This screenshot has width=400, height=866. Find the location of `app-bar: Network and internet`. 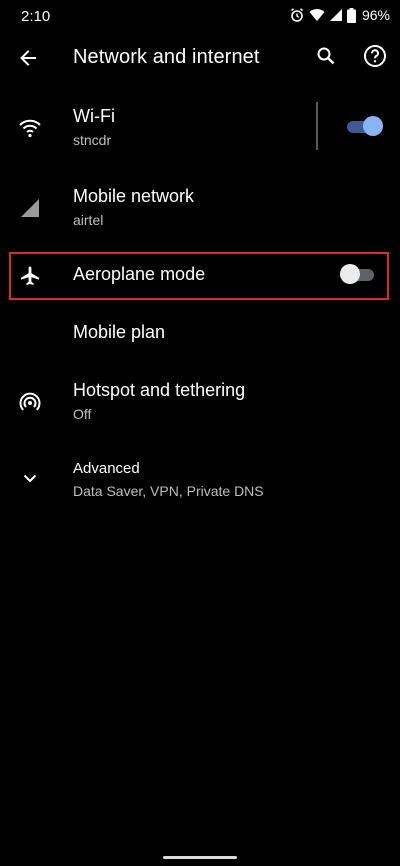

app-bar: Network and internet is located at coordinates (200, 59).